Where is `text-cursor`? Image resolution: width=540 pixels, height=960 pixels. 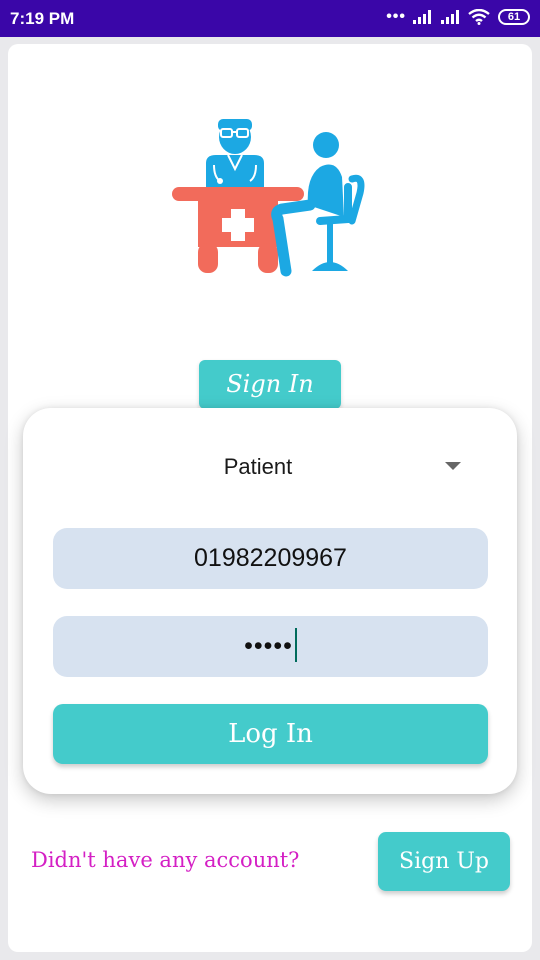
text-cursor is located at coordinates (295, 645).